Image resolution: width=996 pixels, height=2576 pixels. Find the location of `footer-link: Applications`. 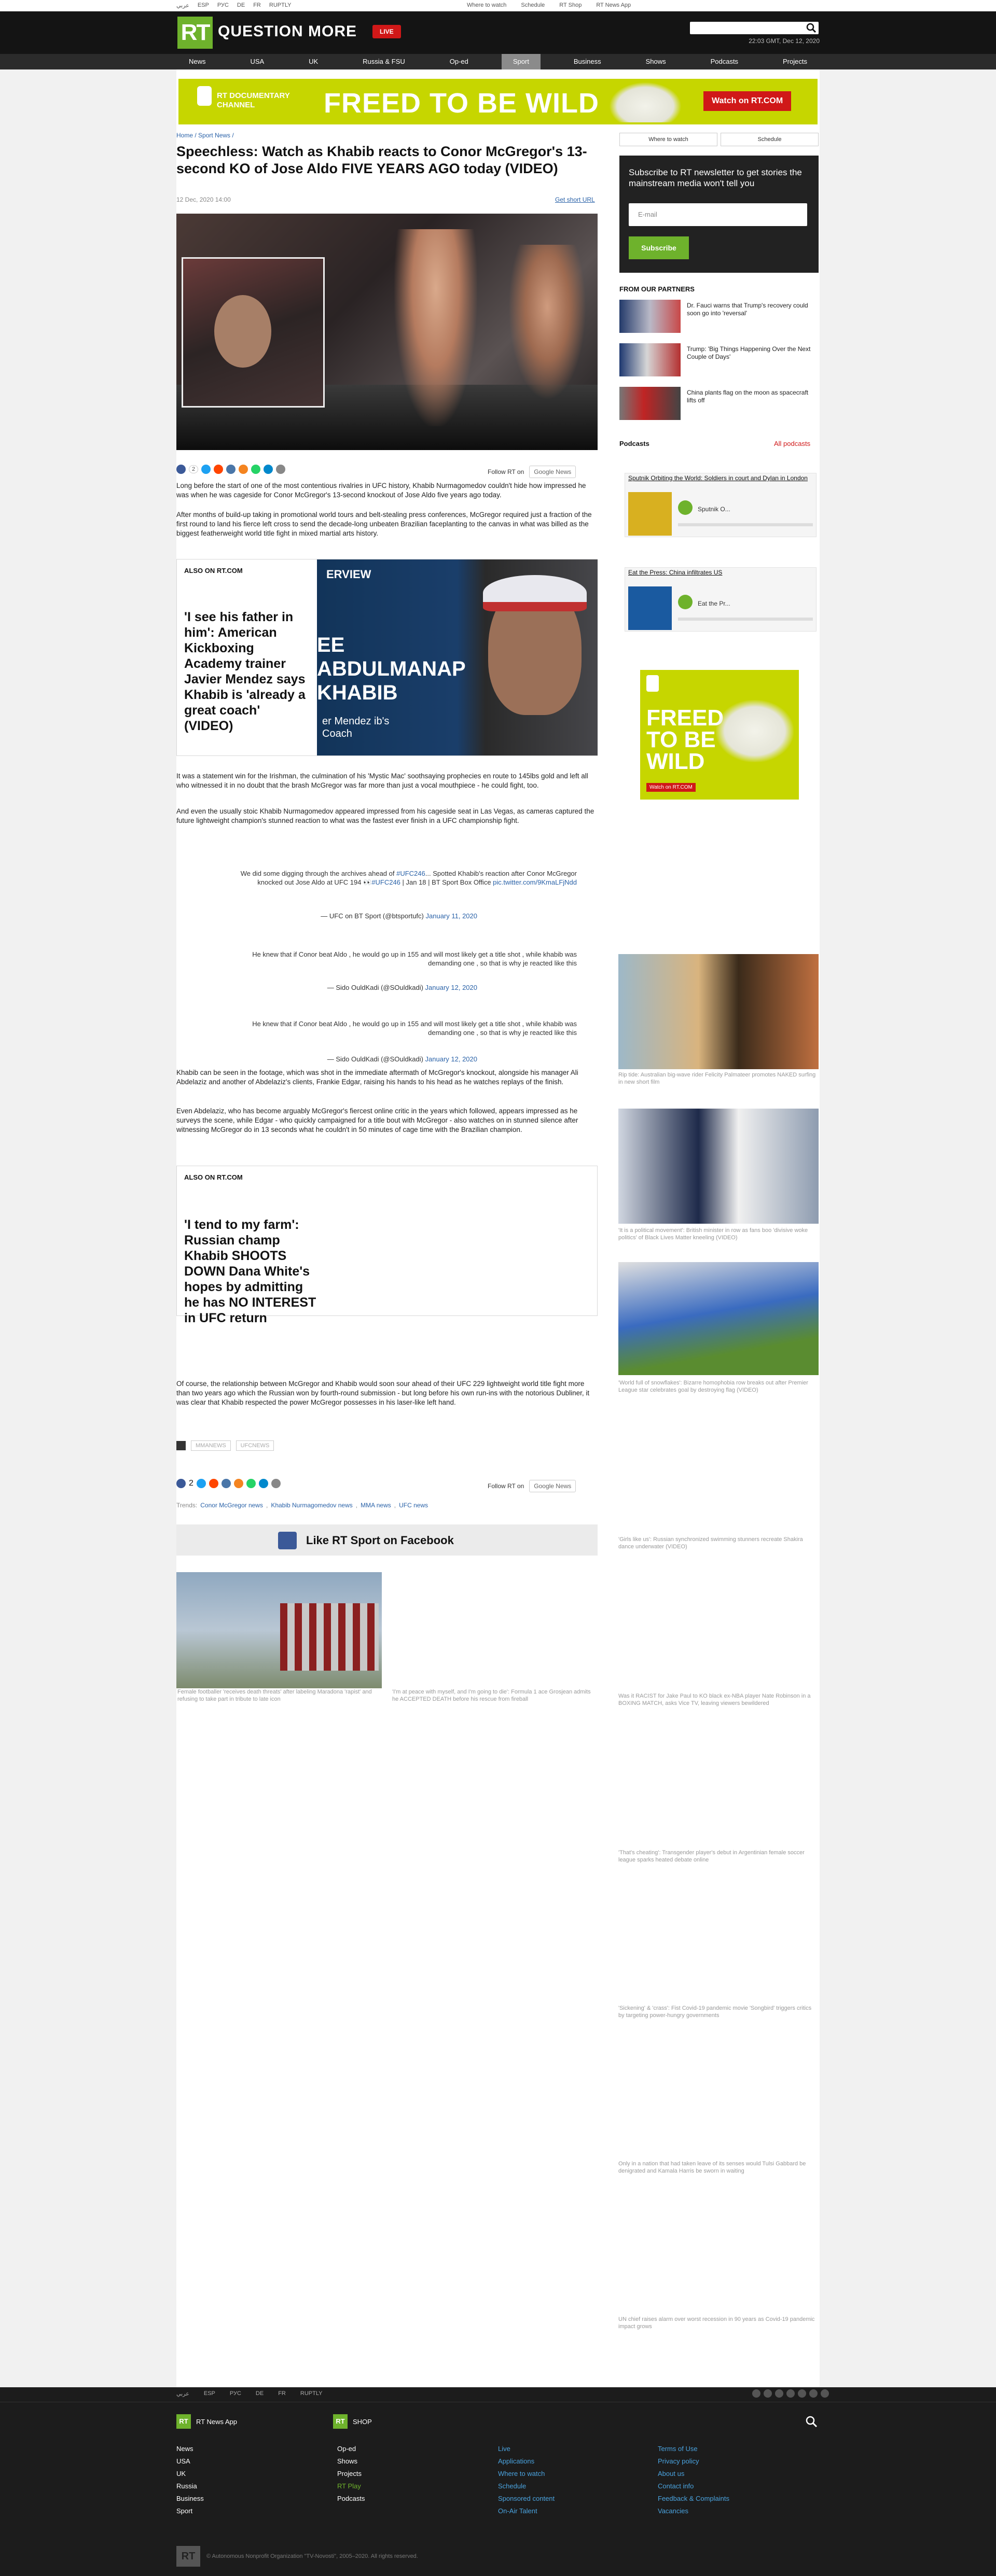

footer-link: Applications is located at coordinates (526, 2461).